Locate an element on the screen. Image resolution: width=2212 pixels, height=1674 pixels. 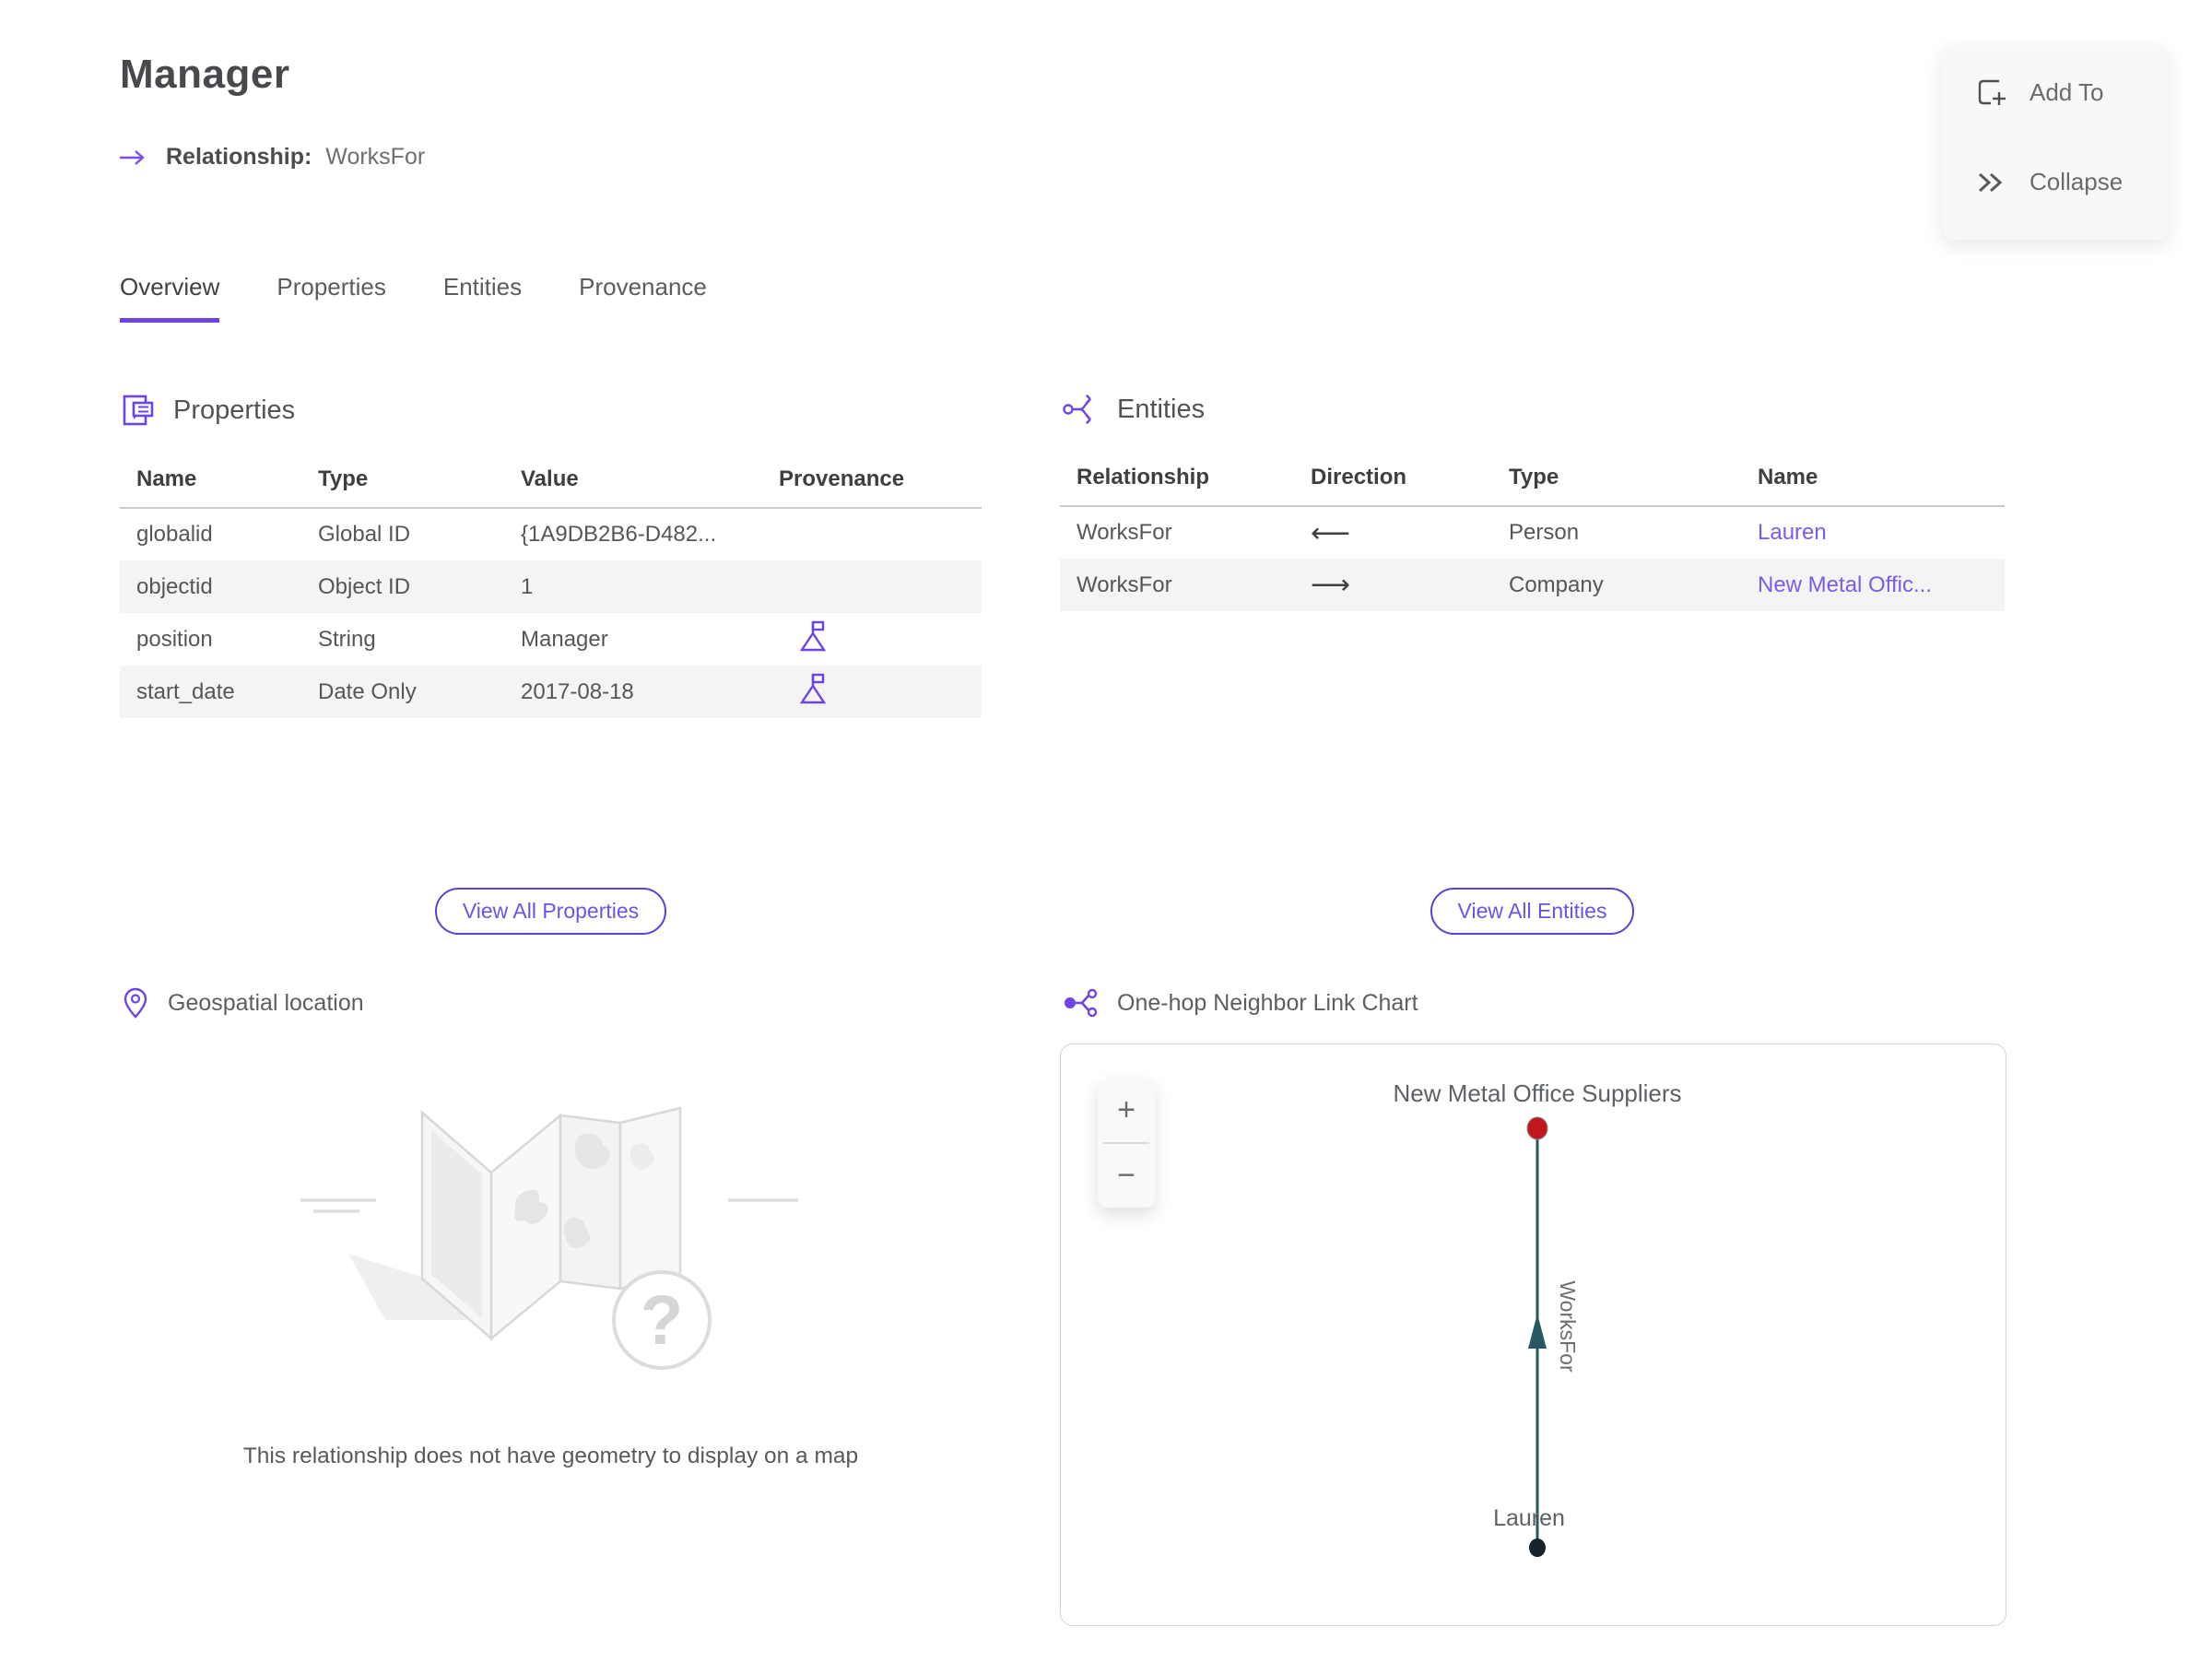
add-to-label: Add To is located at coordinates (2067, 92).